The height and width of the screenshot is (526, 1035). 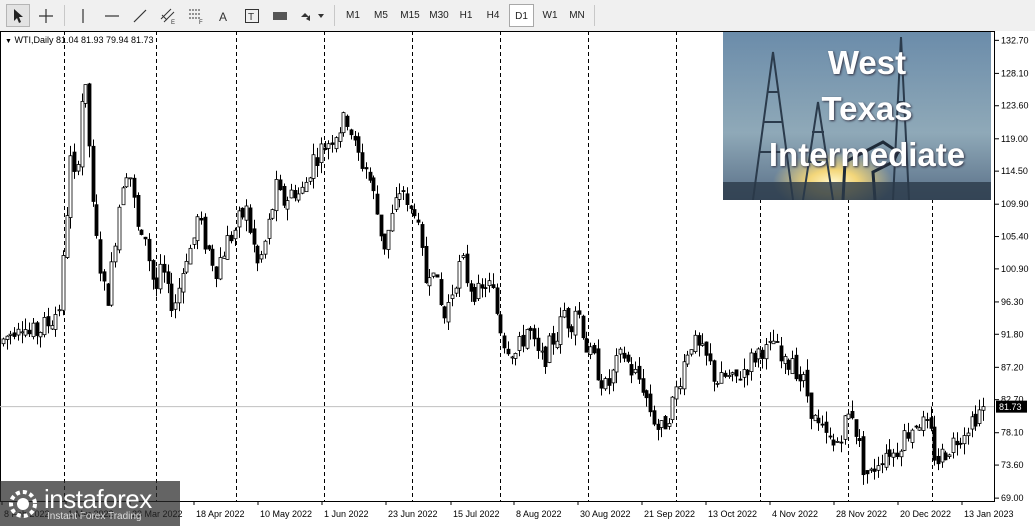 I want to click on rectangle-icon, so click(x=280, y=15).